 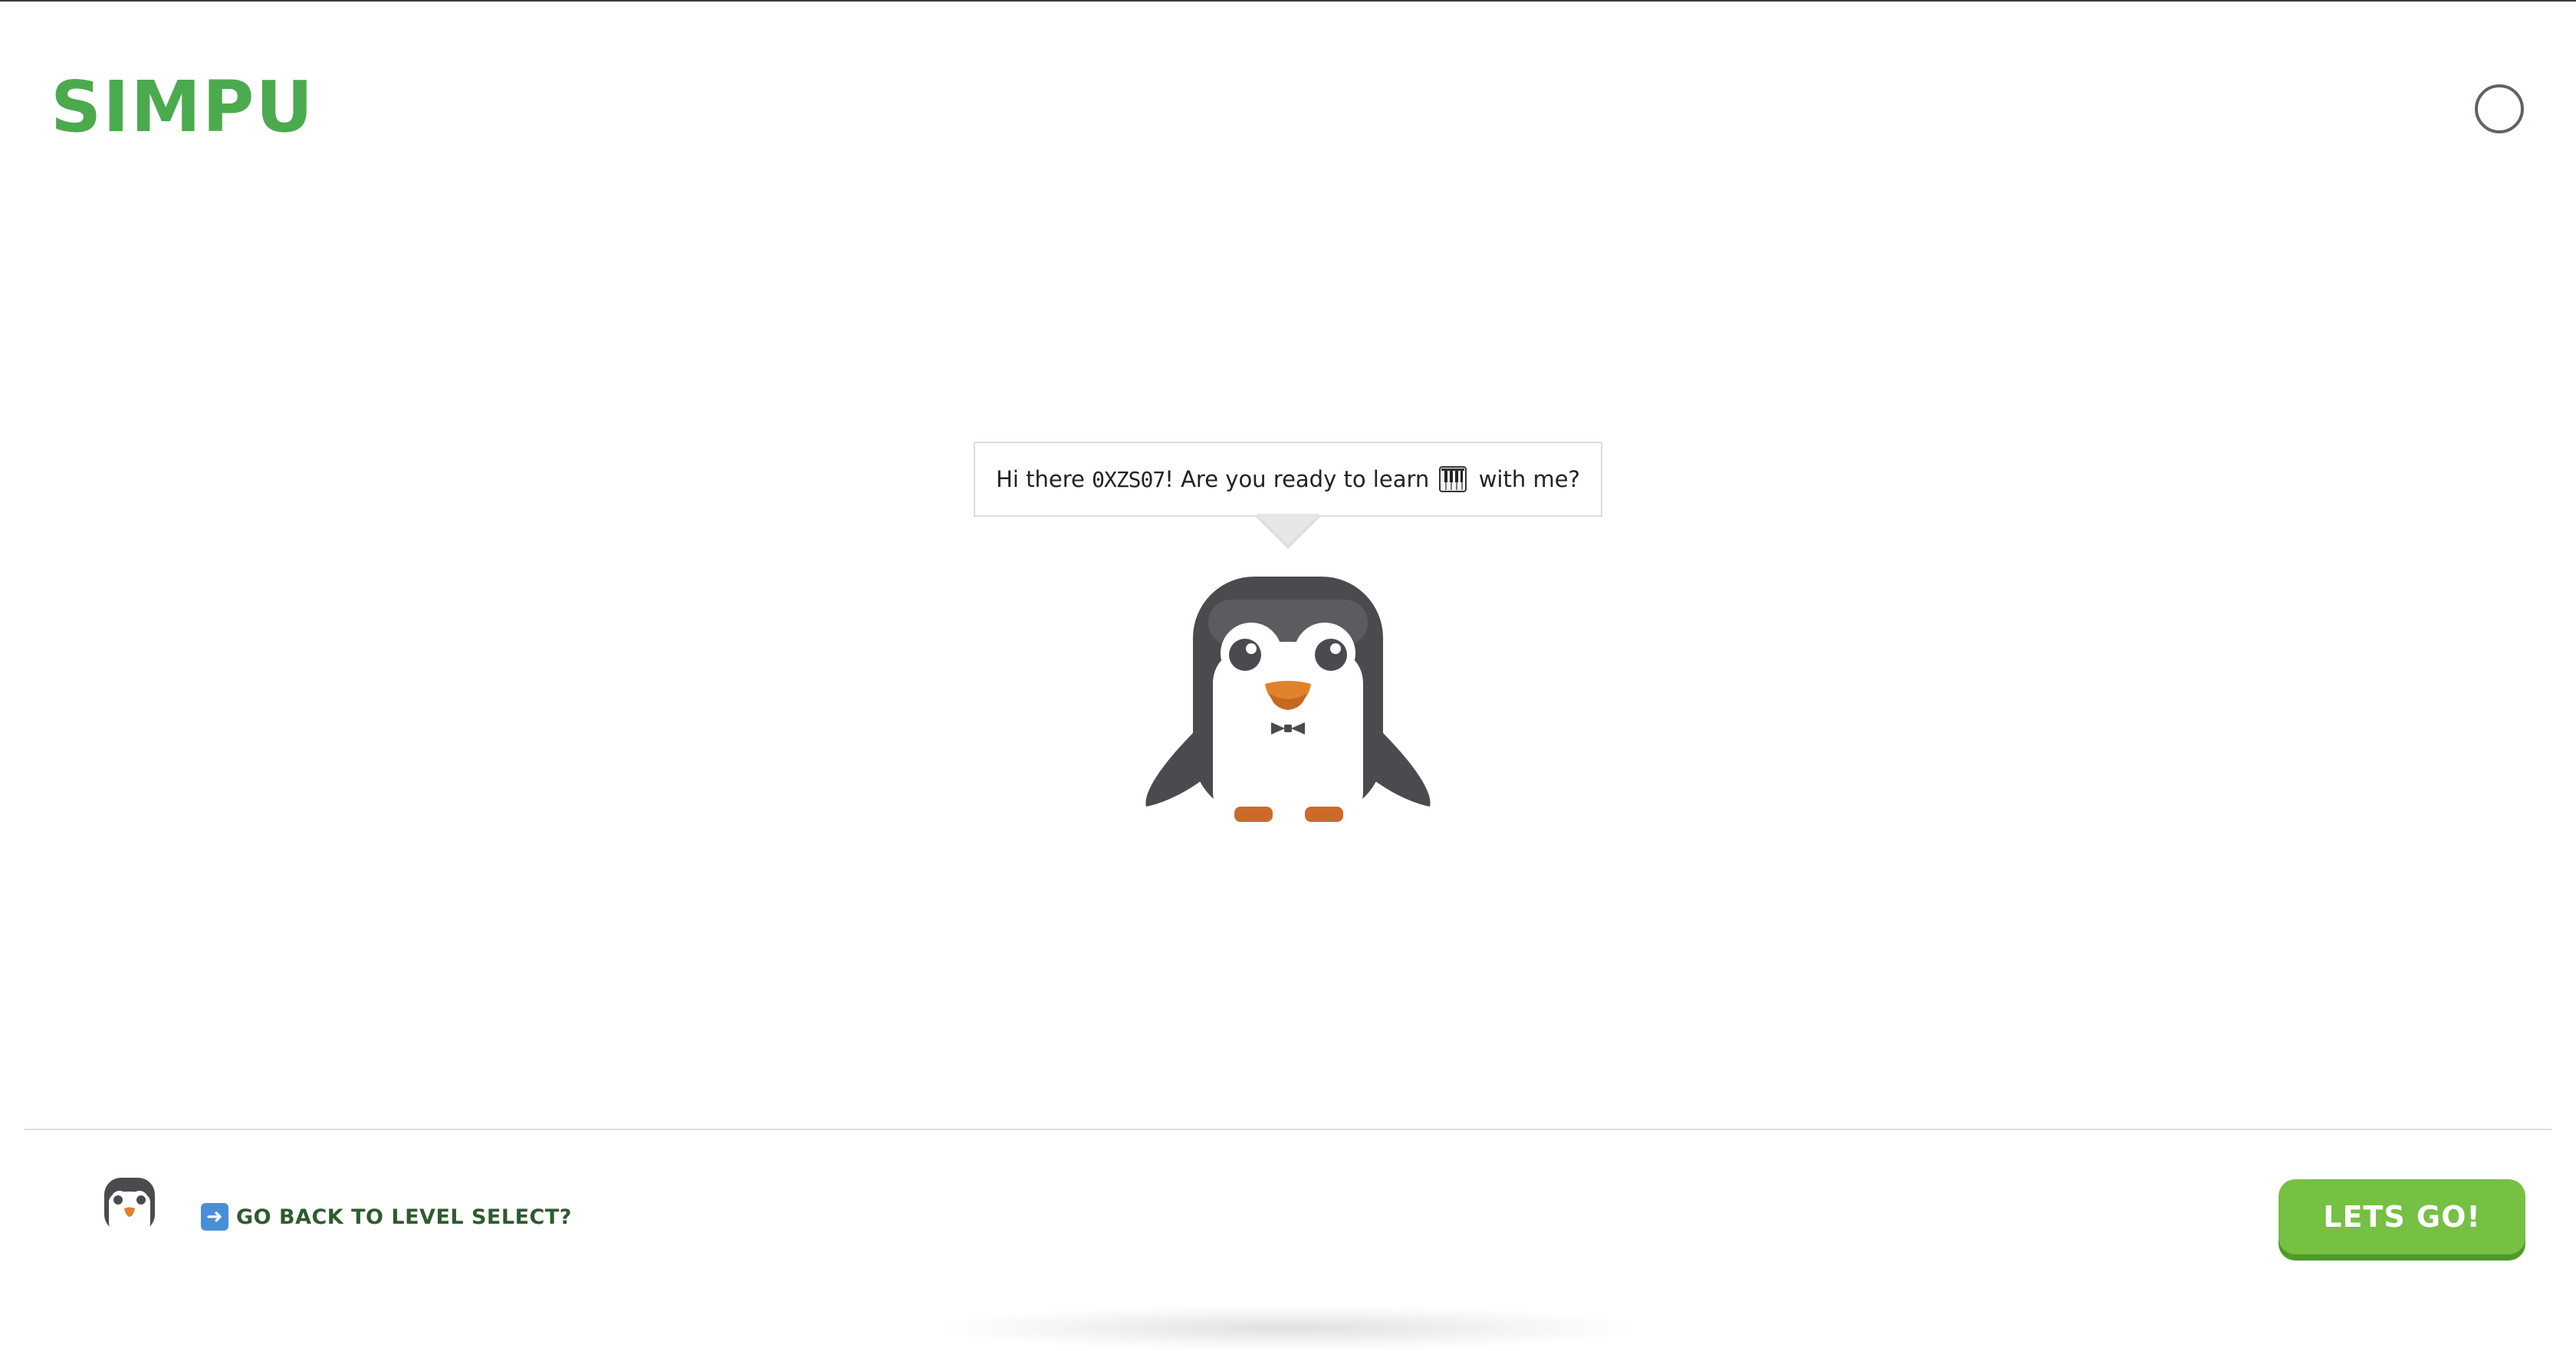 I want to click on profile-circle-icon, so click(x=2500, y=108).